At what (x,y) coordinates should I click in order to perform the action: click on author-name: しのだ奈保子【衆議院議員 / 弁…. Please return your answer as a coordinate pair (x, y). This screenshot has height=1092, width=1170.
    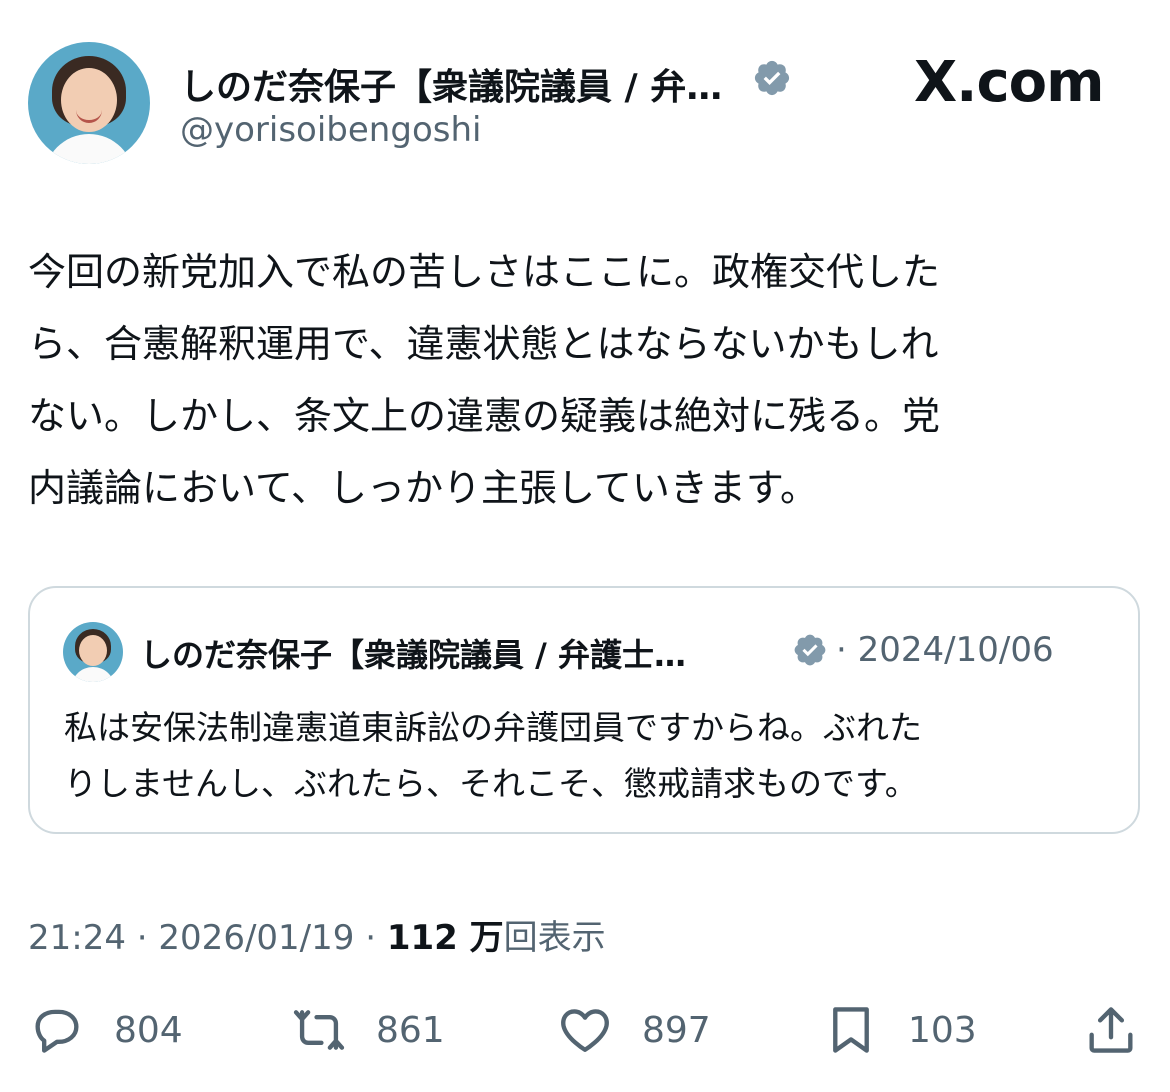
    Looking at the image, I should click on (460, 84).